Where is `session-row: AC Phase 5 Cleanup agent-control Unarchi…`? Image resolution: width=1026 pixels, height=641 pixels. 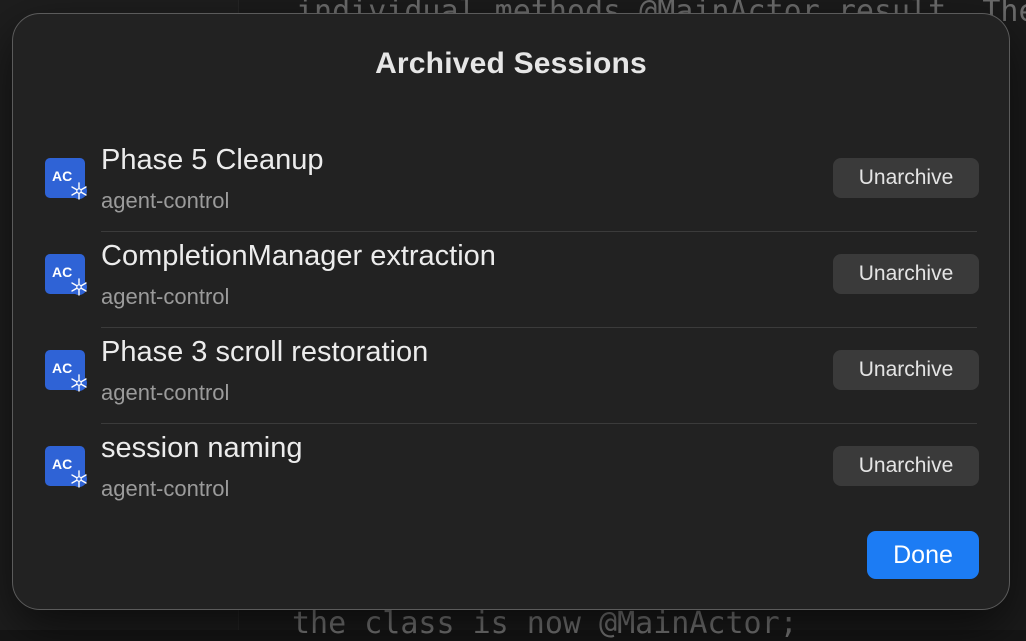 session-row: AC Phase 5 Cleanup agent-control Unarchi… is located at coordinates (511, 184).